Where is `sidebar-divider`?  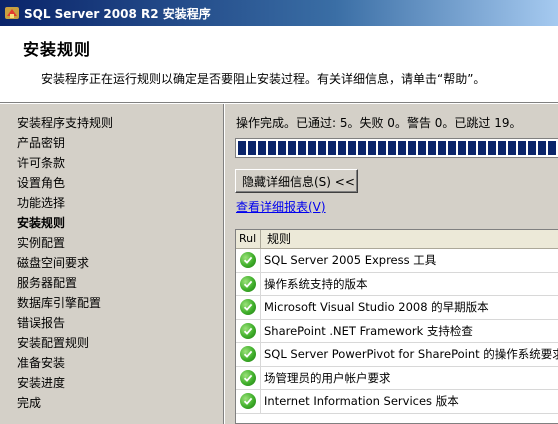 sidebar-divider is located at coordinates (224, 264).